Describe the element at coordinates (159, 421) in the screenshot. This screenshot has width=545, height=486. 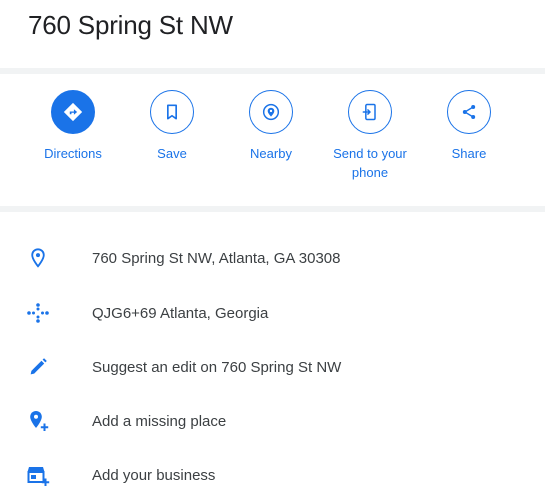
I see `add-missing-place-text: Add a missing place` at that location.